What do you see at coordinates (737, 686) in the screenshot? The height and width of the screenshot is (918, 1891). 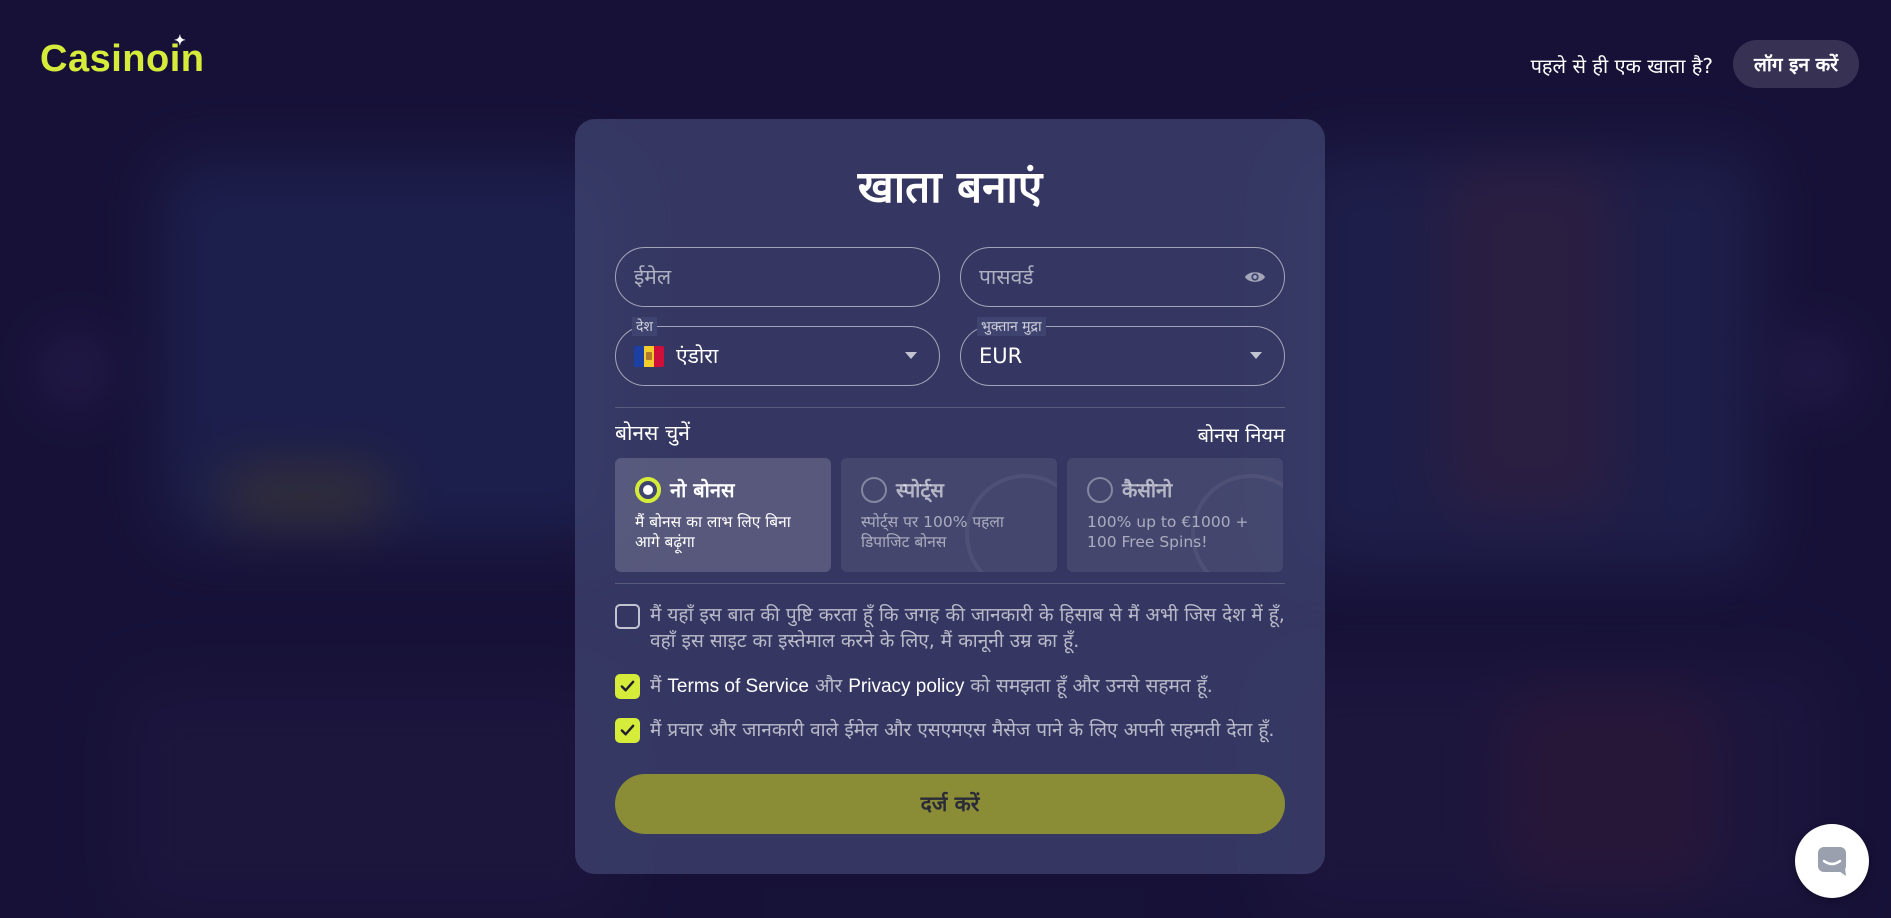 I see `terms-of-service-link: Terms of Service` at bounding box center [737, 686].